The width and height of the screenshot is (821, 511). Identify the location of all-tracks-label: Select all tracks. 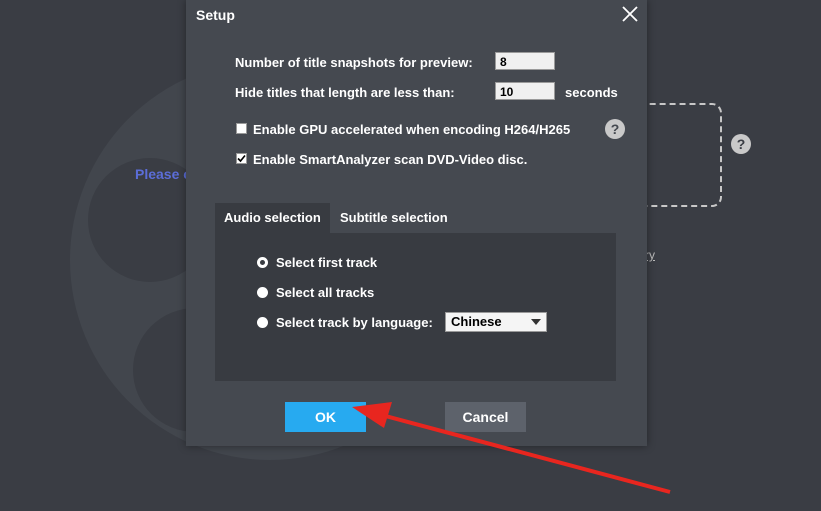
(325, 292).